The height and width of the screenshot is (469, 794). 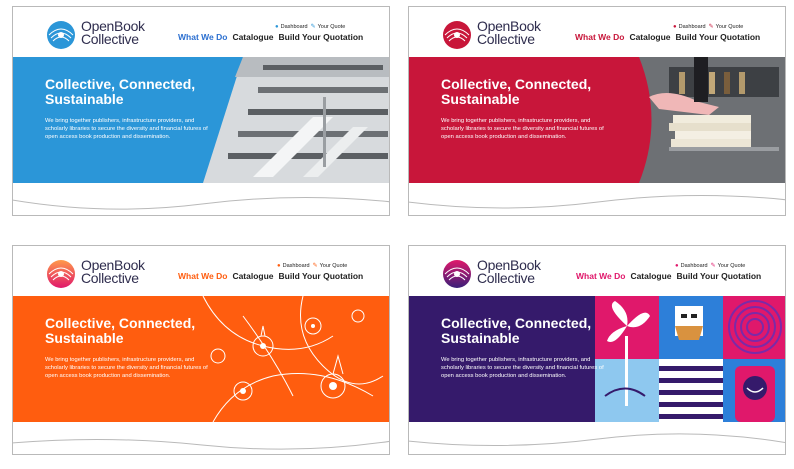 I want to click on lightbulb-illustration, so click(x=293, y=359).